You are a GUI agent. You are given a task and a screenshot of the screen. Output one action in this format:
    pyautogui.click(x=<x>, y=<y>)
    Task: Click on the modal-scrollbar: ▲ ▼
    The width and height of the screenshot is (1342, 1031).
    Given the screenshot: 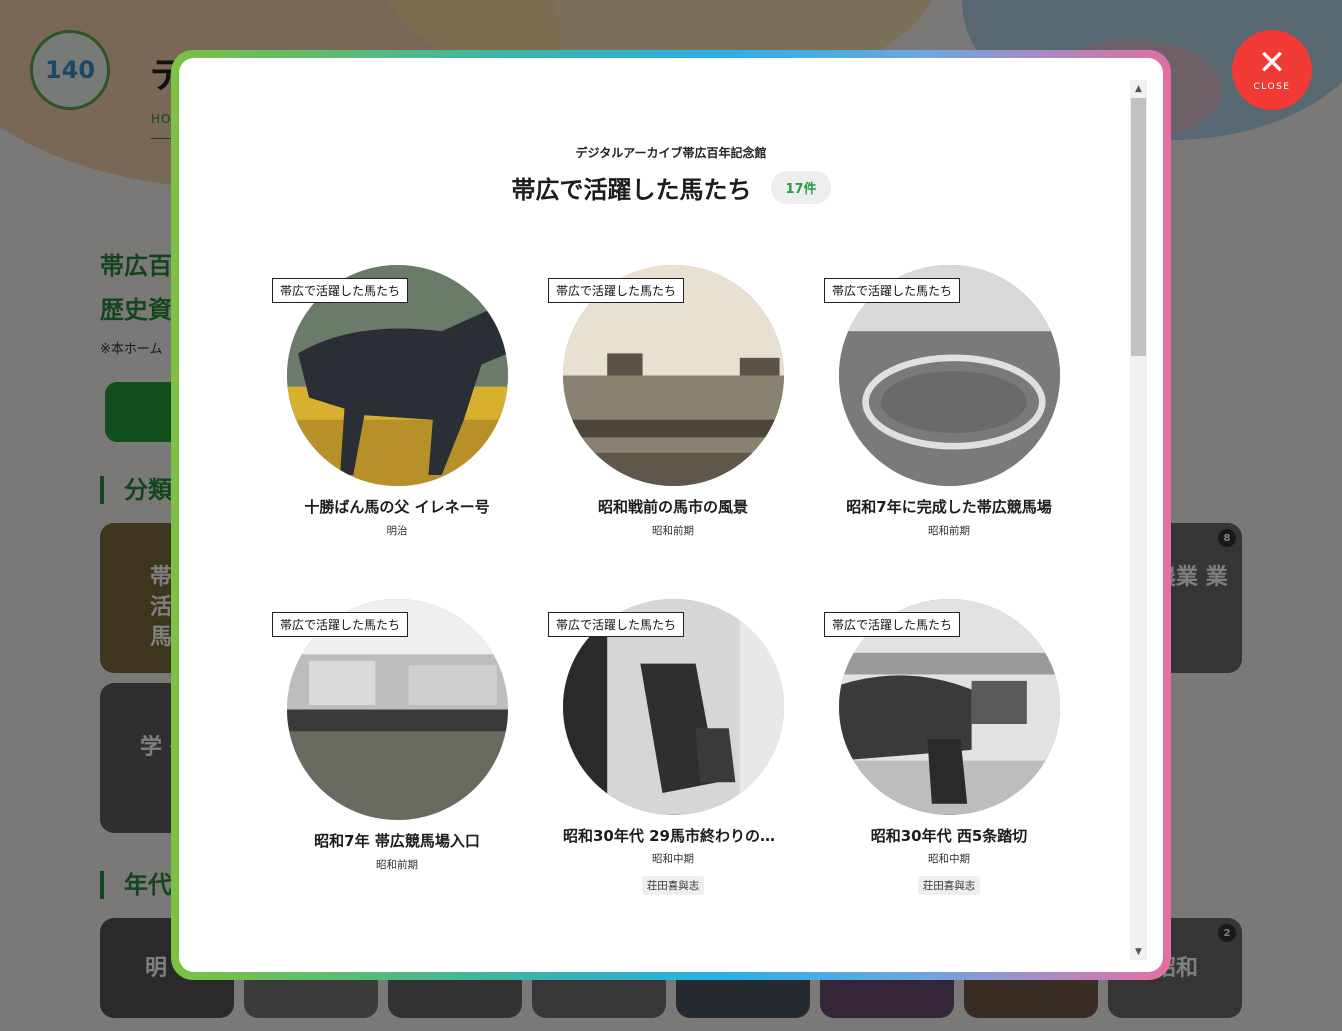 What is the action you would take?
    pyautogui.click(x=1138, y=520)
    